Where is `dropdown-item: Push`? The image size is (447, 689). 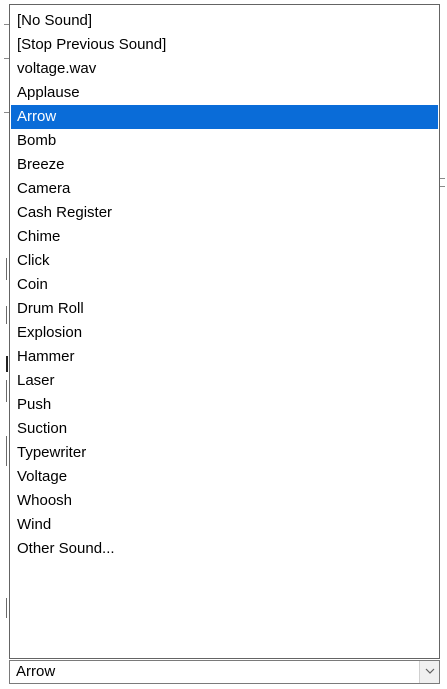
dropdown-item: Push is located at coordinates (224, 405).